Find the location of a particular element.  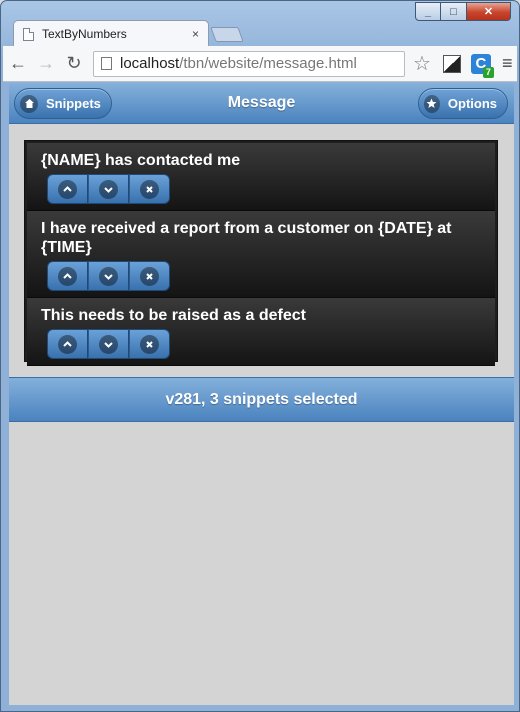

app-header: Snippets Message Options is located at coordinates (261, 103).